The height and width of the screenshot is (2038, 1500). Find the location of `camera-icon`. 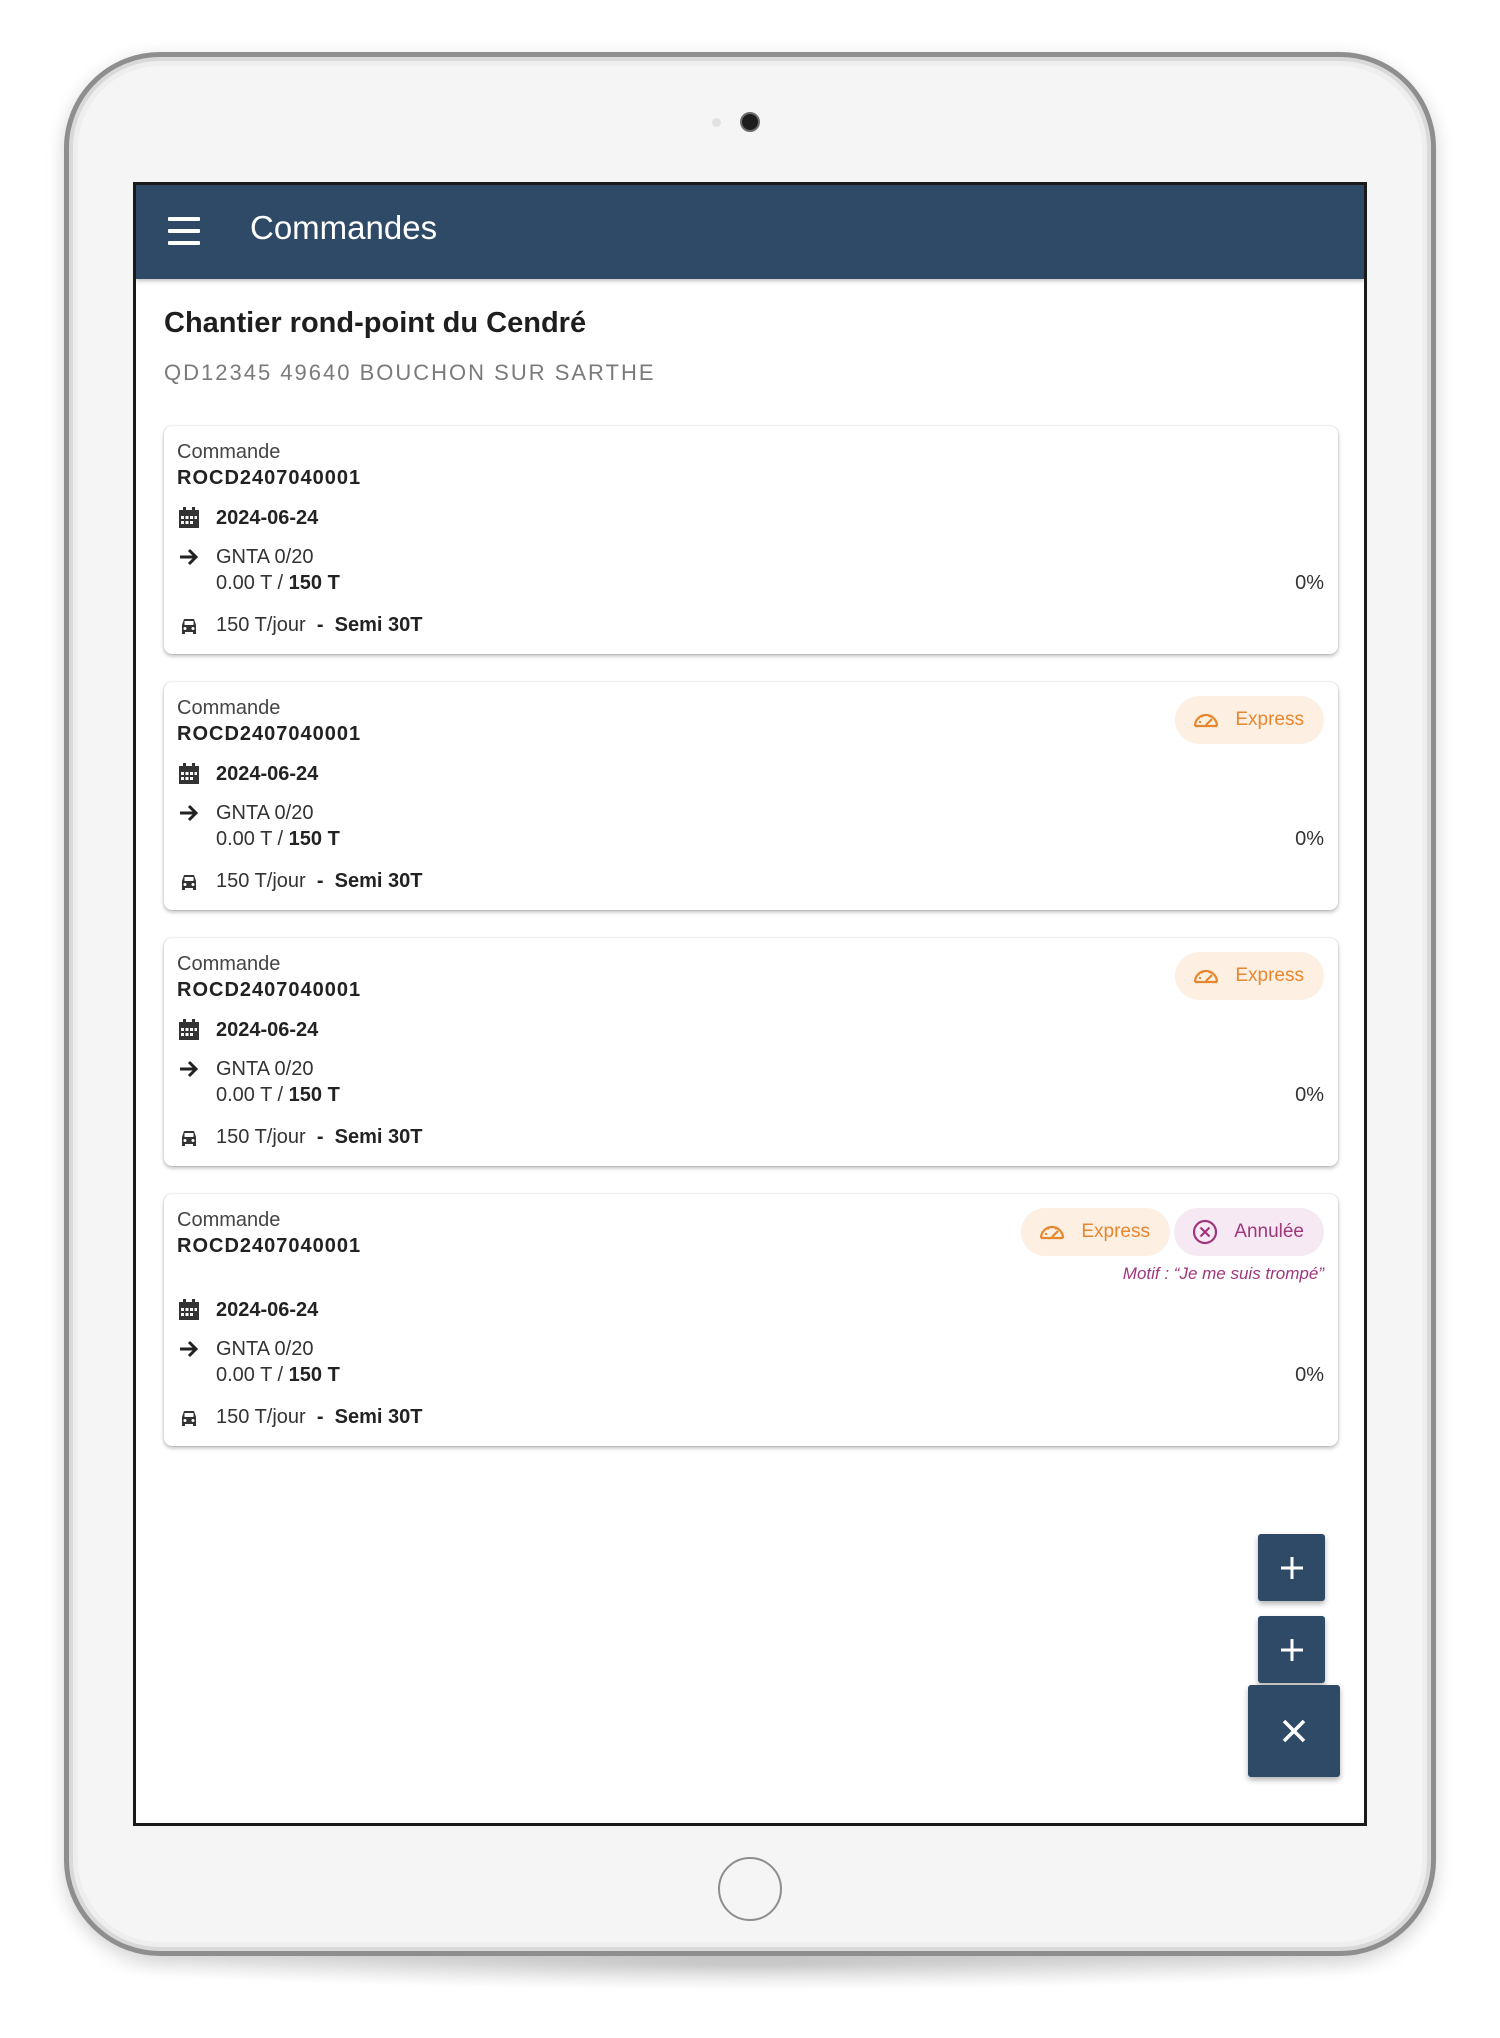

camera-icon is located at coordinates (750, 122).